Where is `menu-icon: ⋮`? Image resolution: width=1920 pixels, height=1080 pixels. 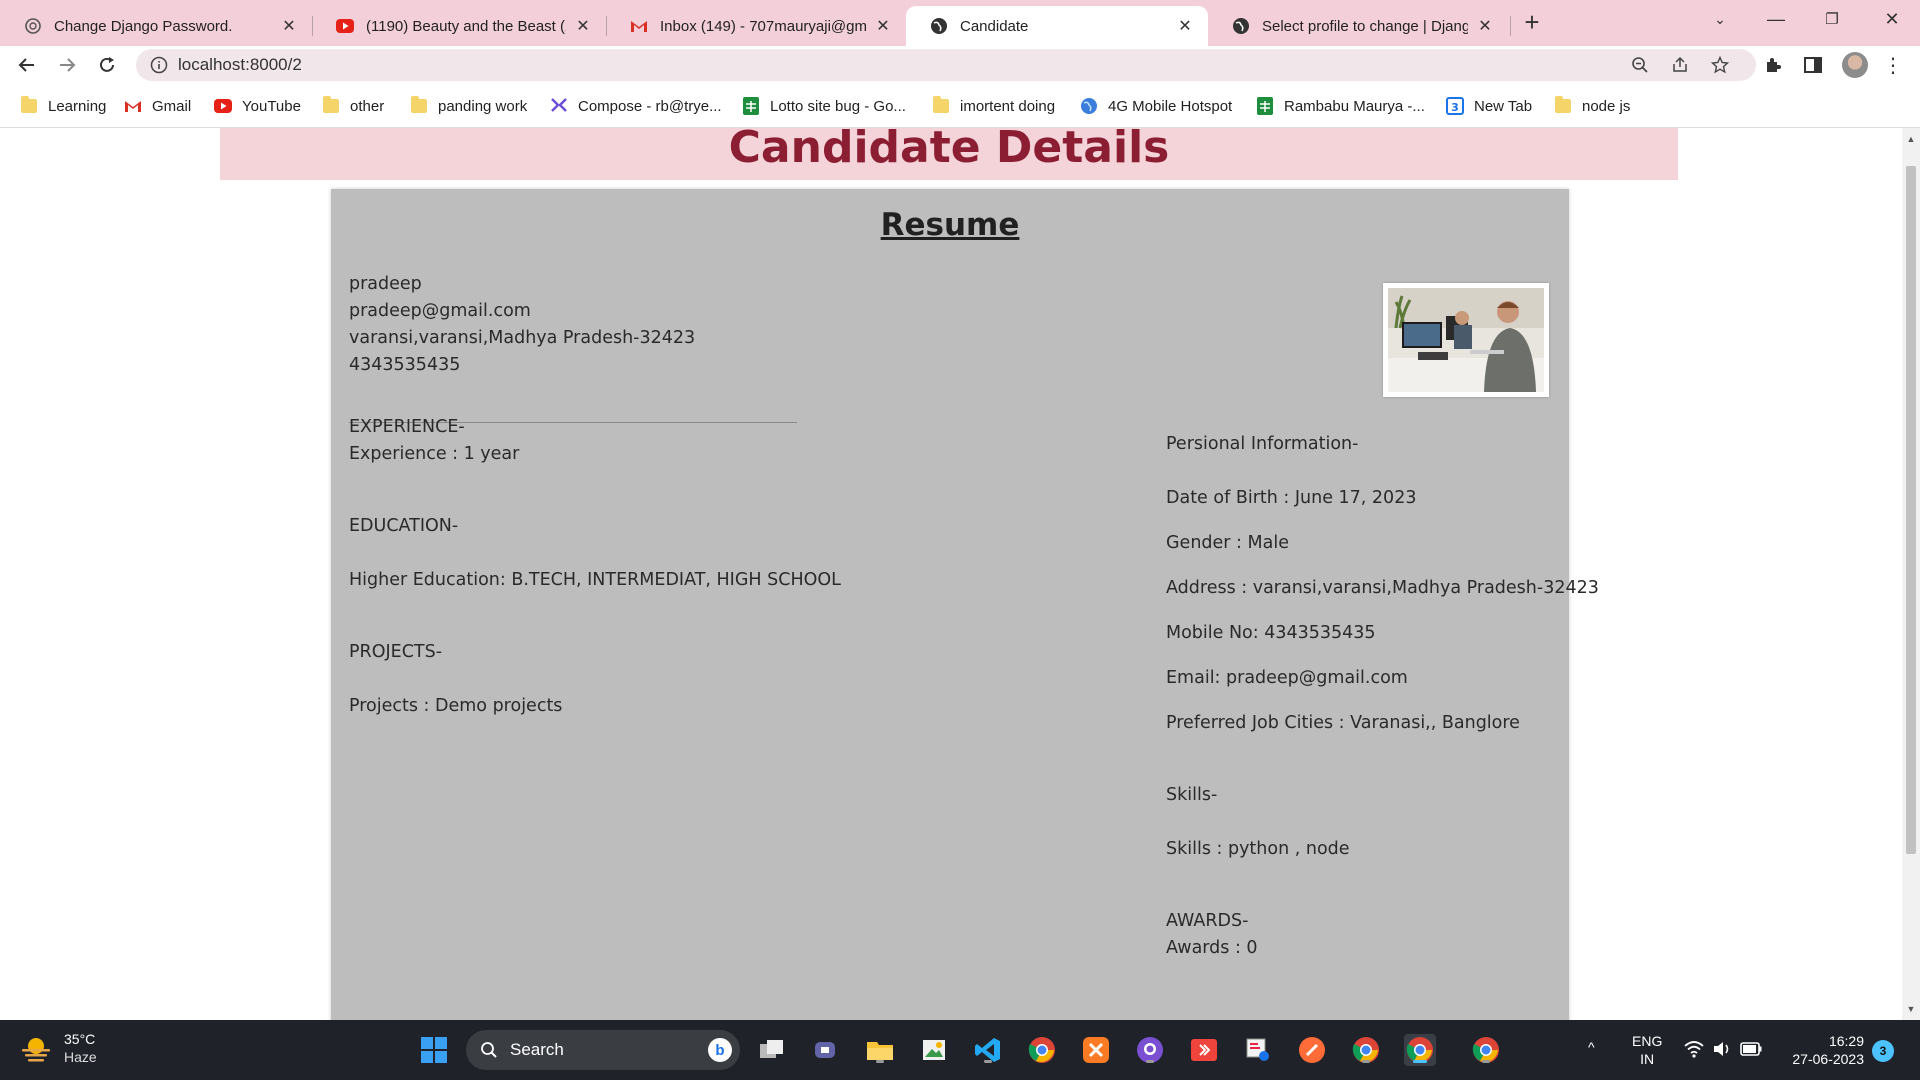 menu-icon: ⋮ is located at coordinates (1893, 65).